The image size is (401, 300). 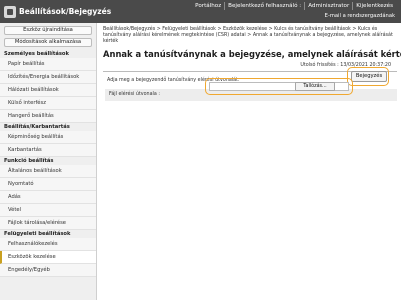 I want to click on sidebar-item-license-other: Engedély/Egyéb, so click(x=48, y=270).